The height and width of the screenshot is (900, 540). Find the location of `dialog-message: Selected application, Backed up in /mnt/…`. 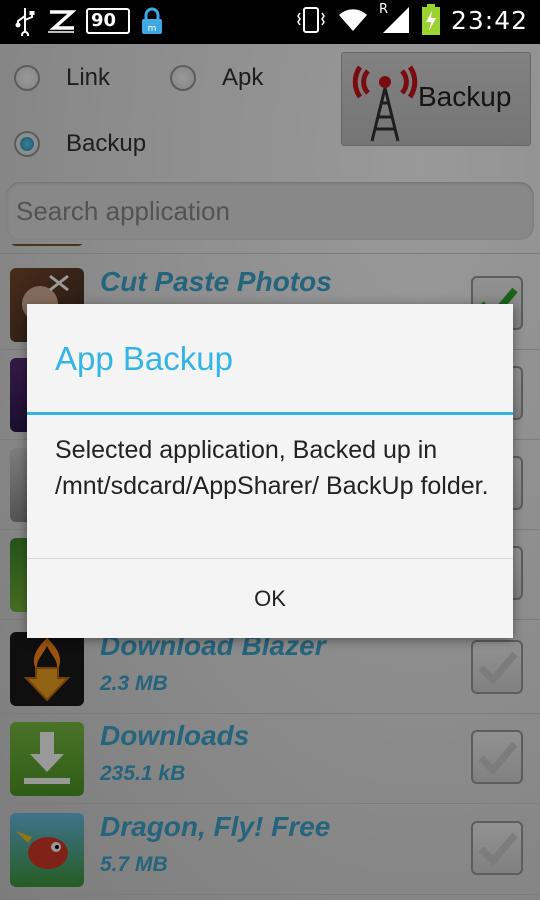

dialog-message: Selected application, Backed up in /mnt/… is located at coordinates (272, 468).